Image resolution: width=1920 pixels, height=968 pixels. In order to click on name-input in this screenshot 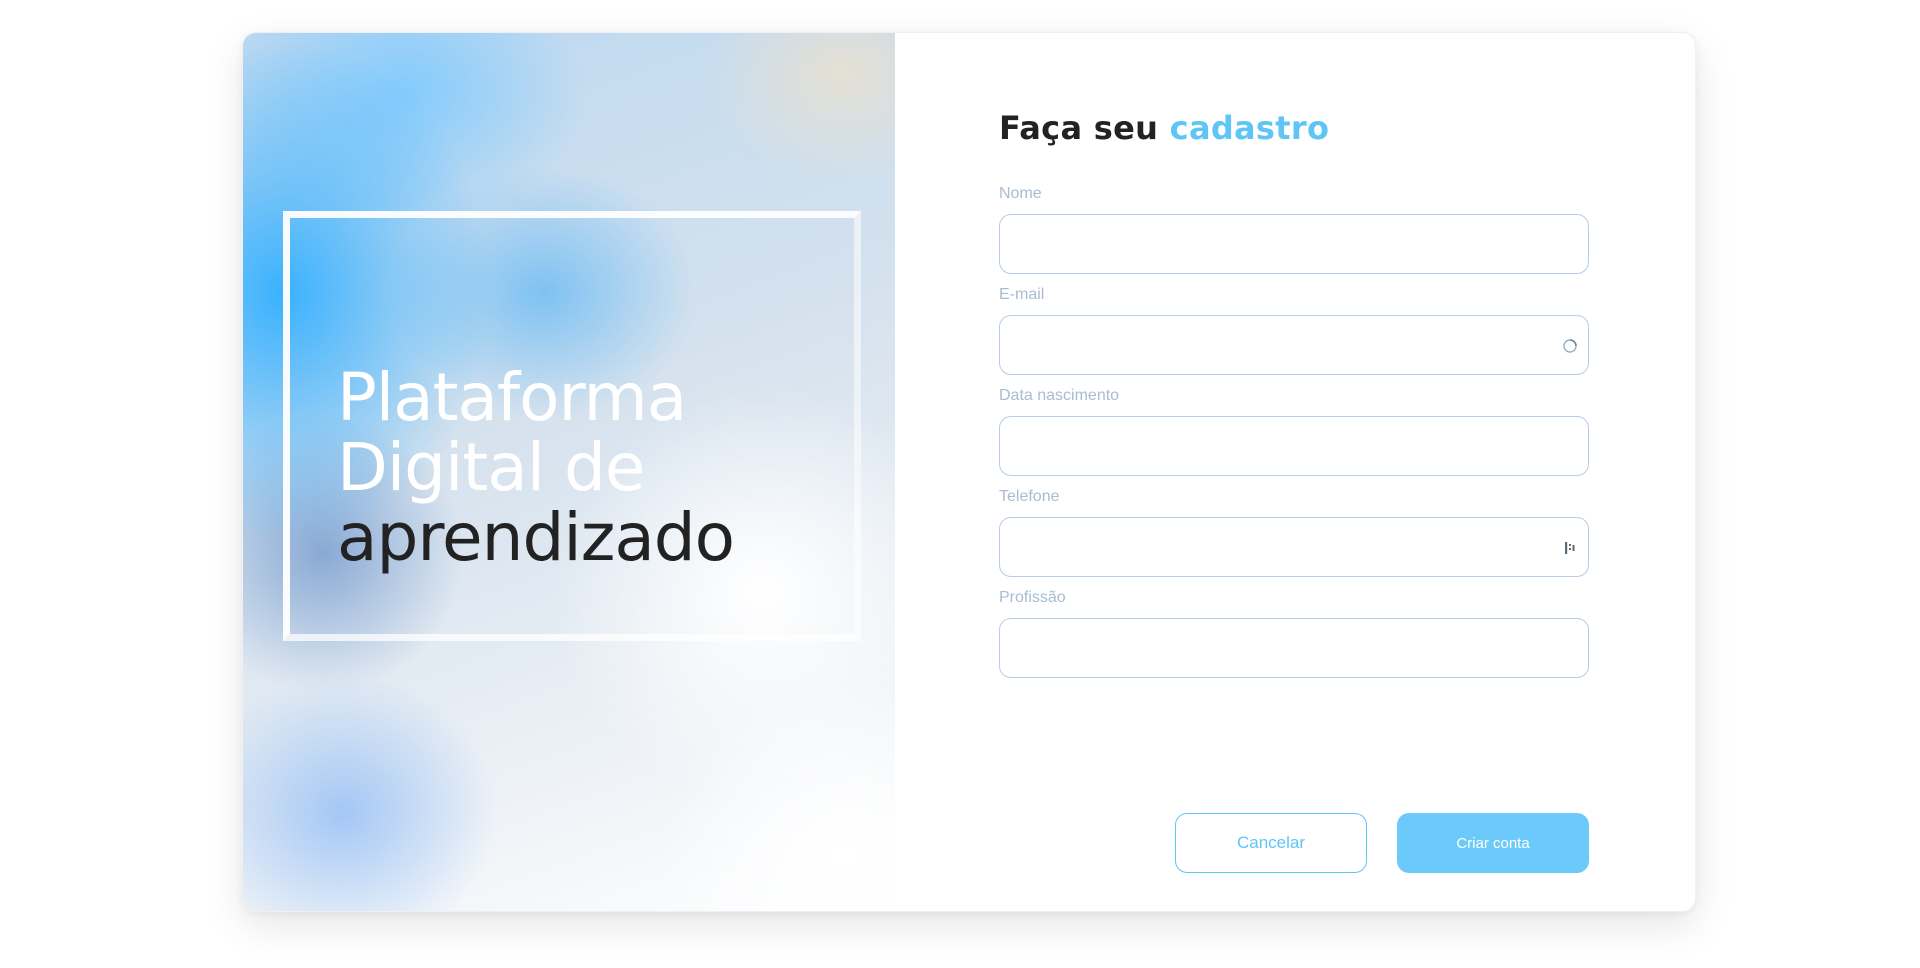, I will do `click(1294, 244)`.